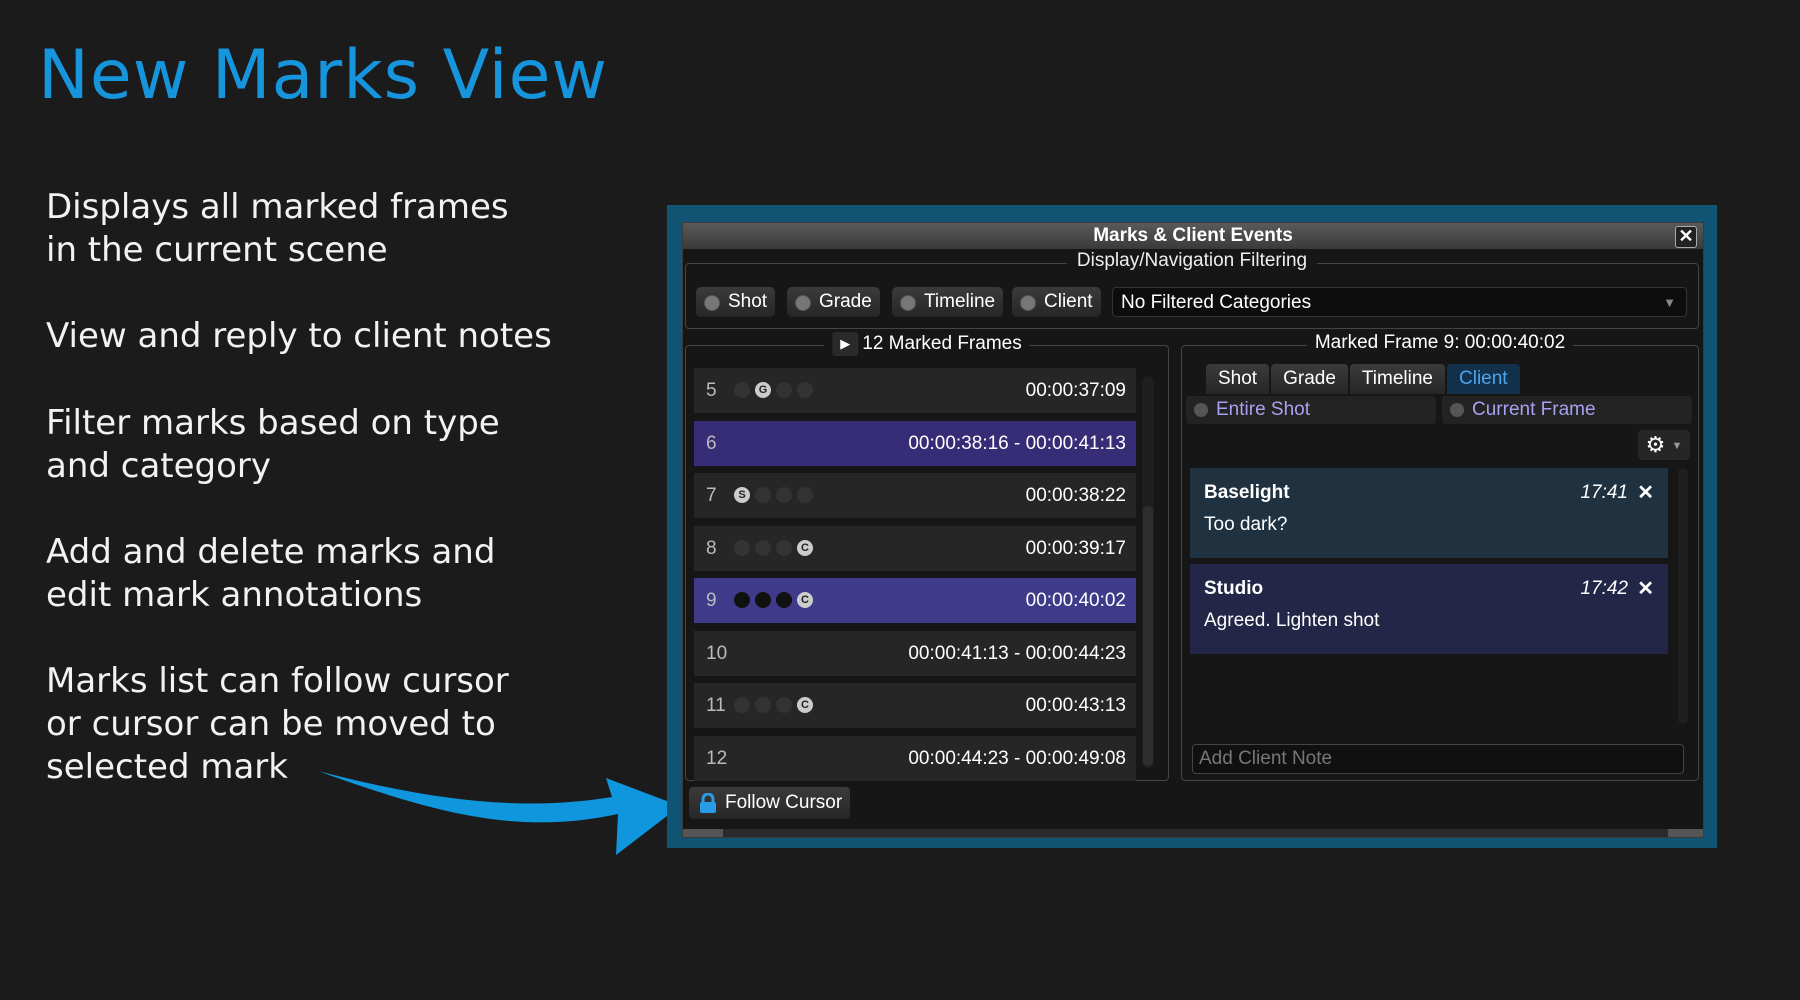 This screenshot has height=1000, width=1800. I want to click on filter-group-label: Display/Navigation Filtering, so click(1192, 261).